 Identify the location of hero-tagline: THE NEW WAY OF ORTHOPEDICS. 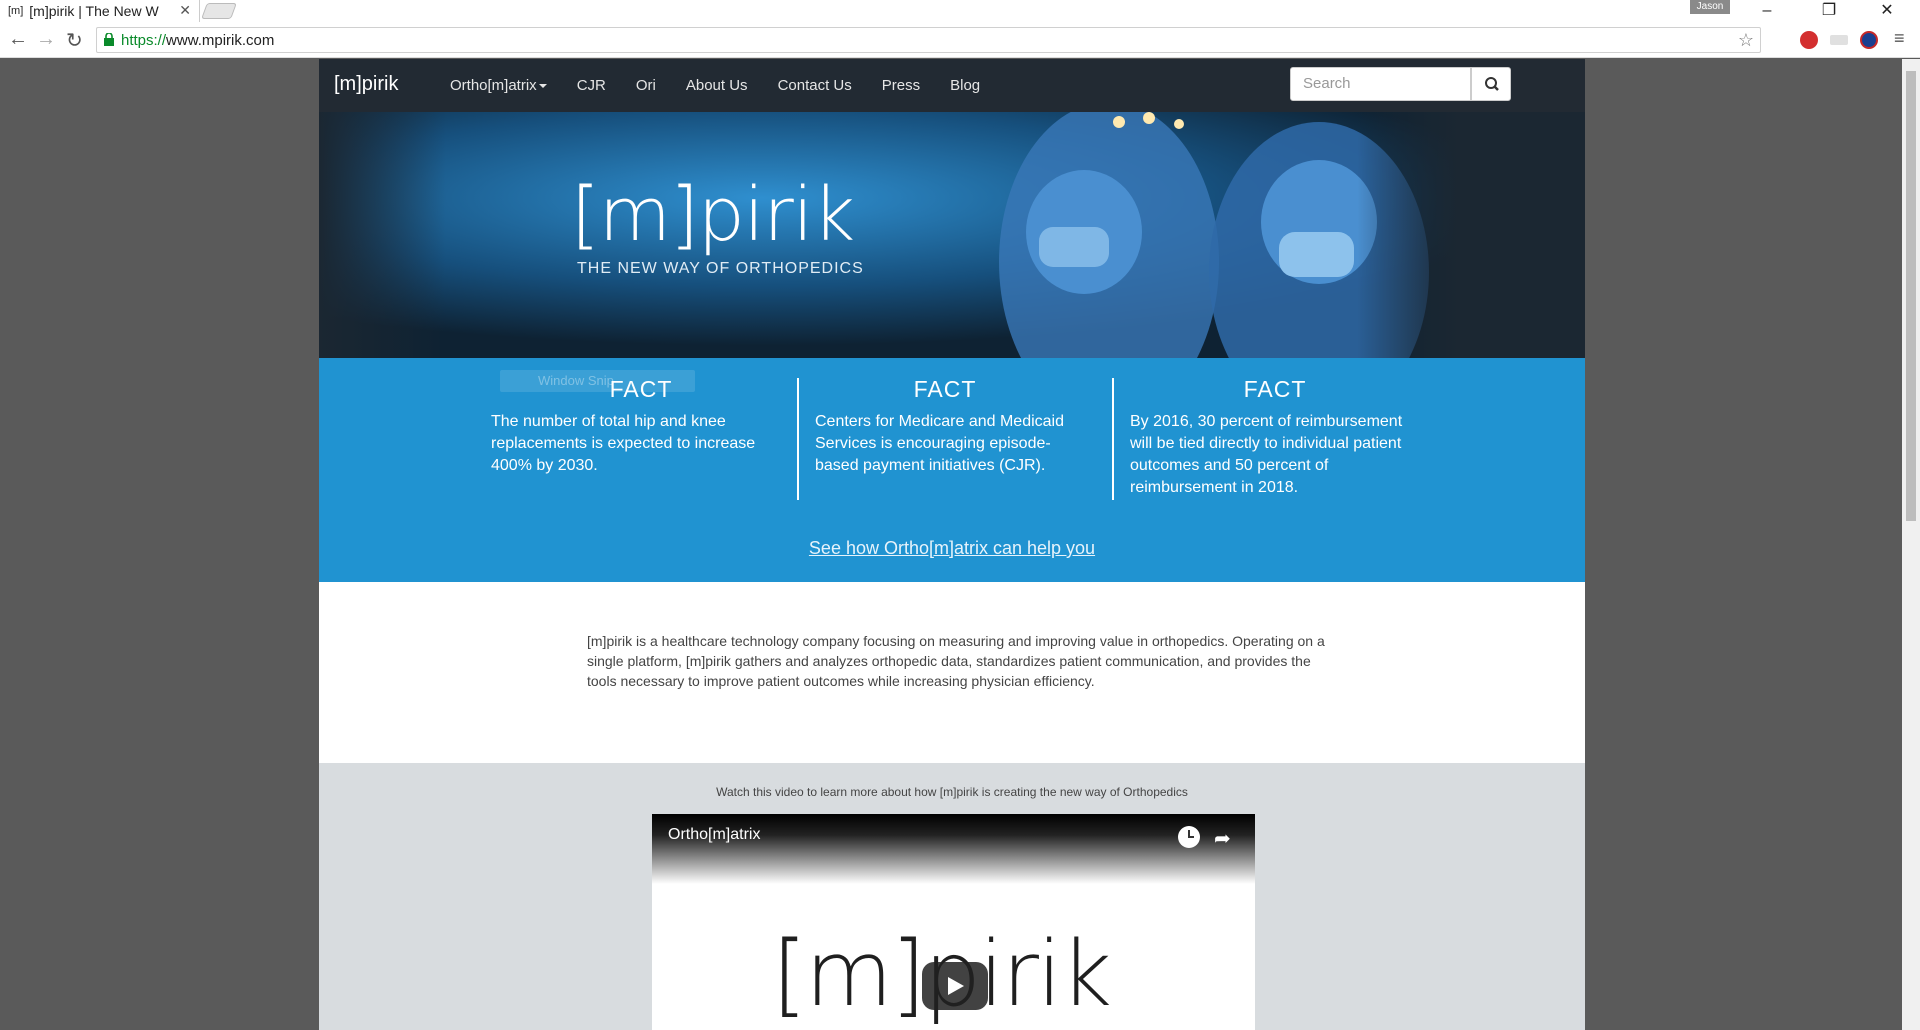
(720, 268).